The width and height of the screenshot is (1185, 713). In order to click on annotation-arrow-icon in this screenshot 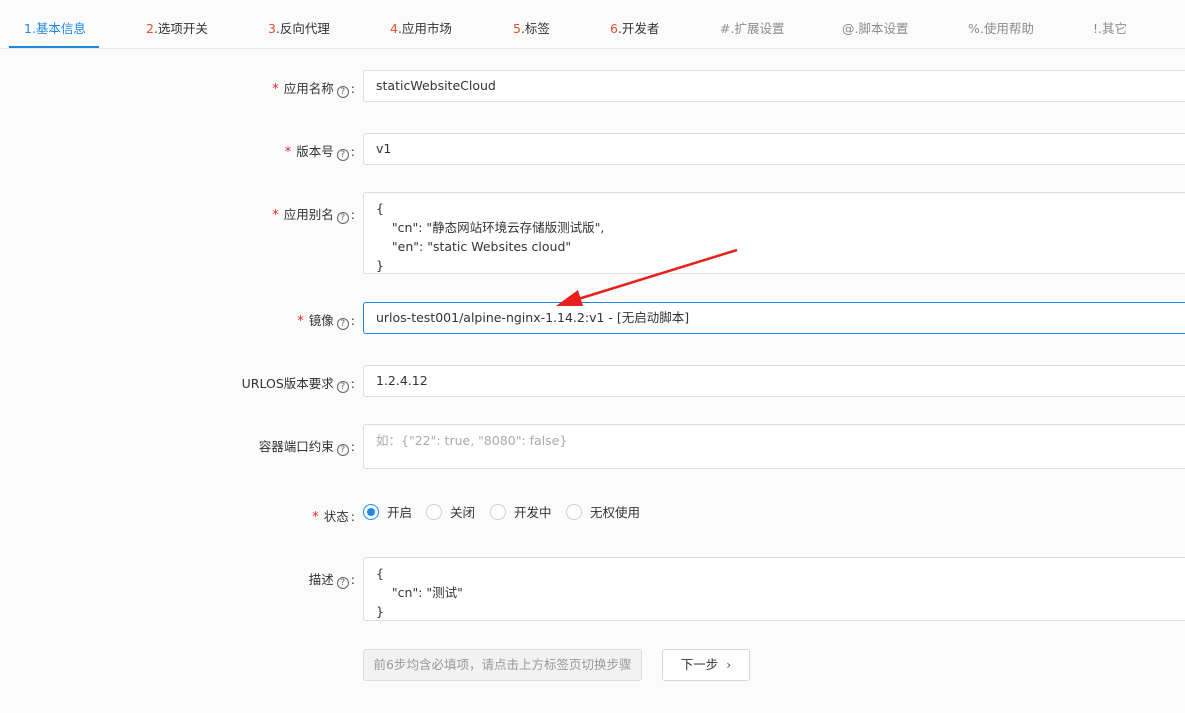, I will do `click(647, 277)`.